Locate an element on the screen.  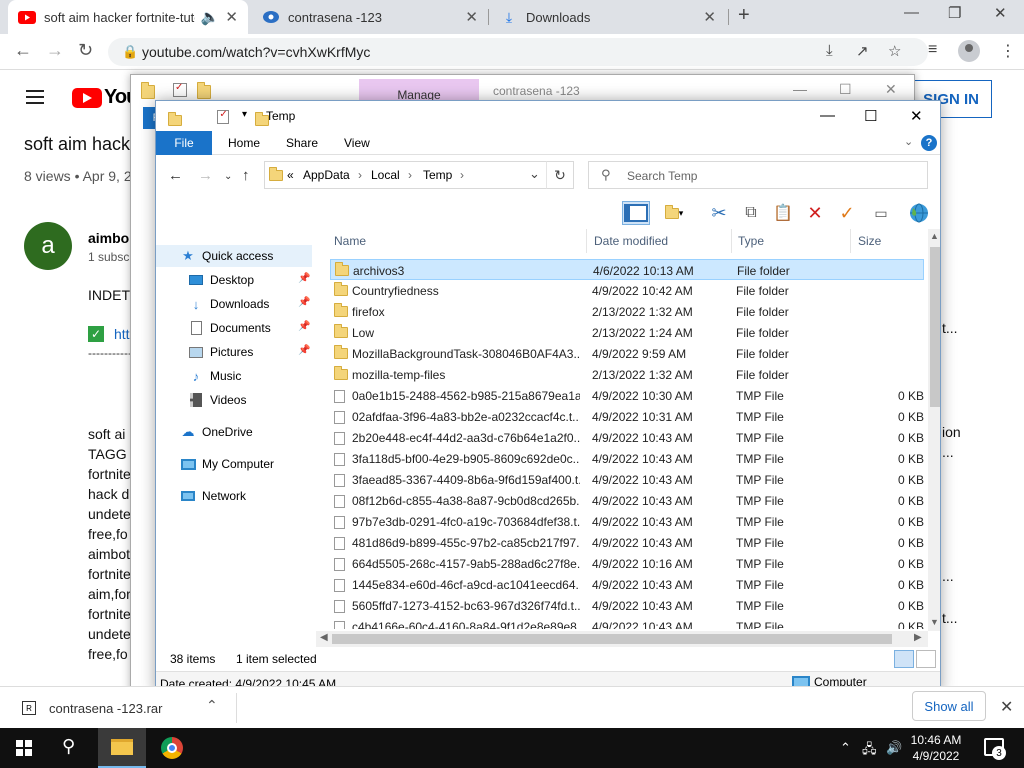
expand-ribbon-icon: ⌄ is located at coordinates (908, 141).